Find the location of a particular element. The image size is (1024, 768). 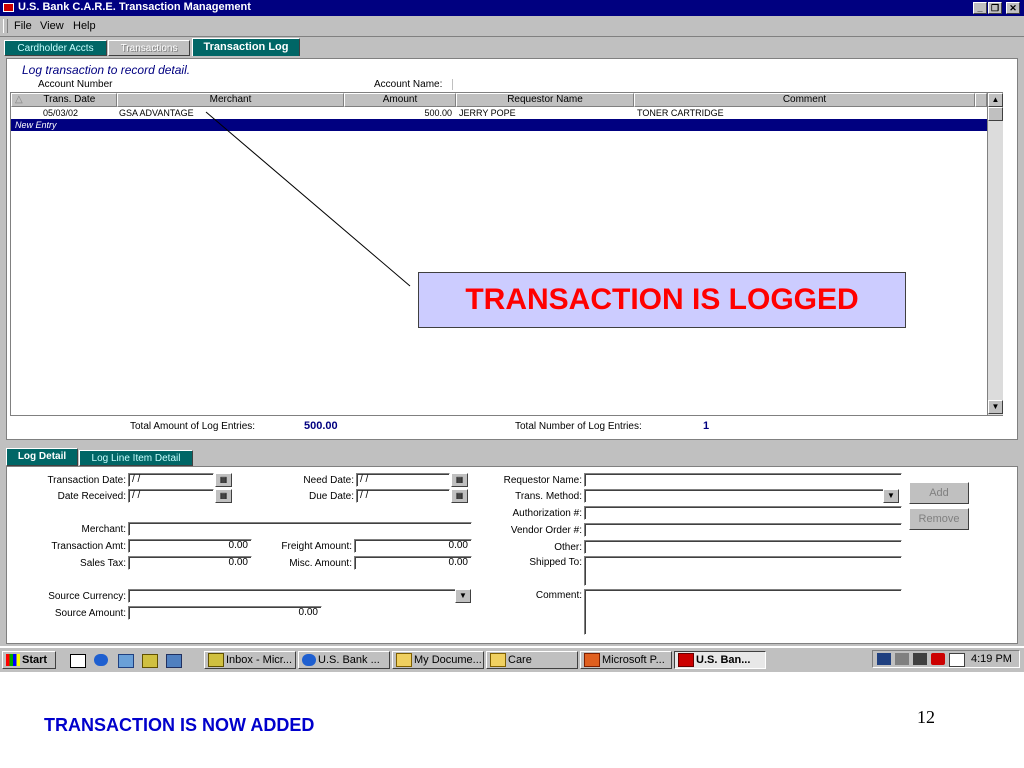

date-received-label: Date Received: is located at coordinates (91, 496).